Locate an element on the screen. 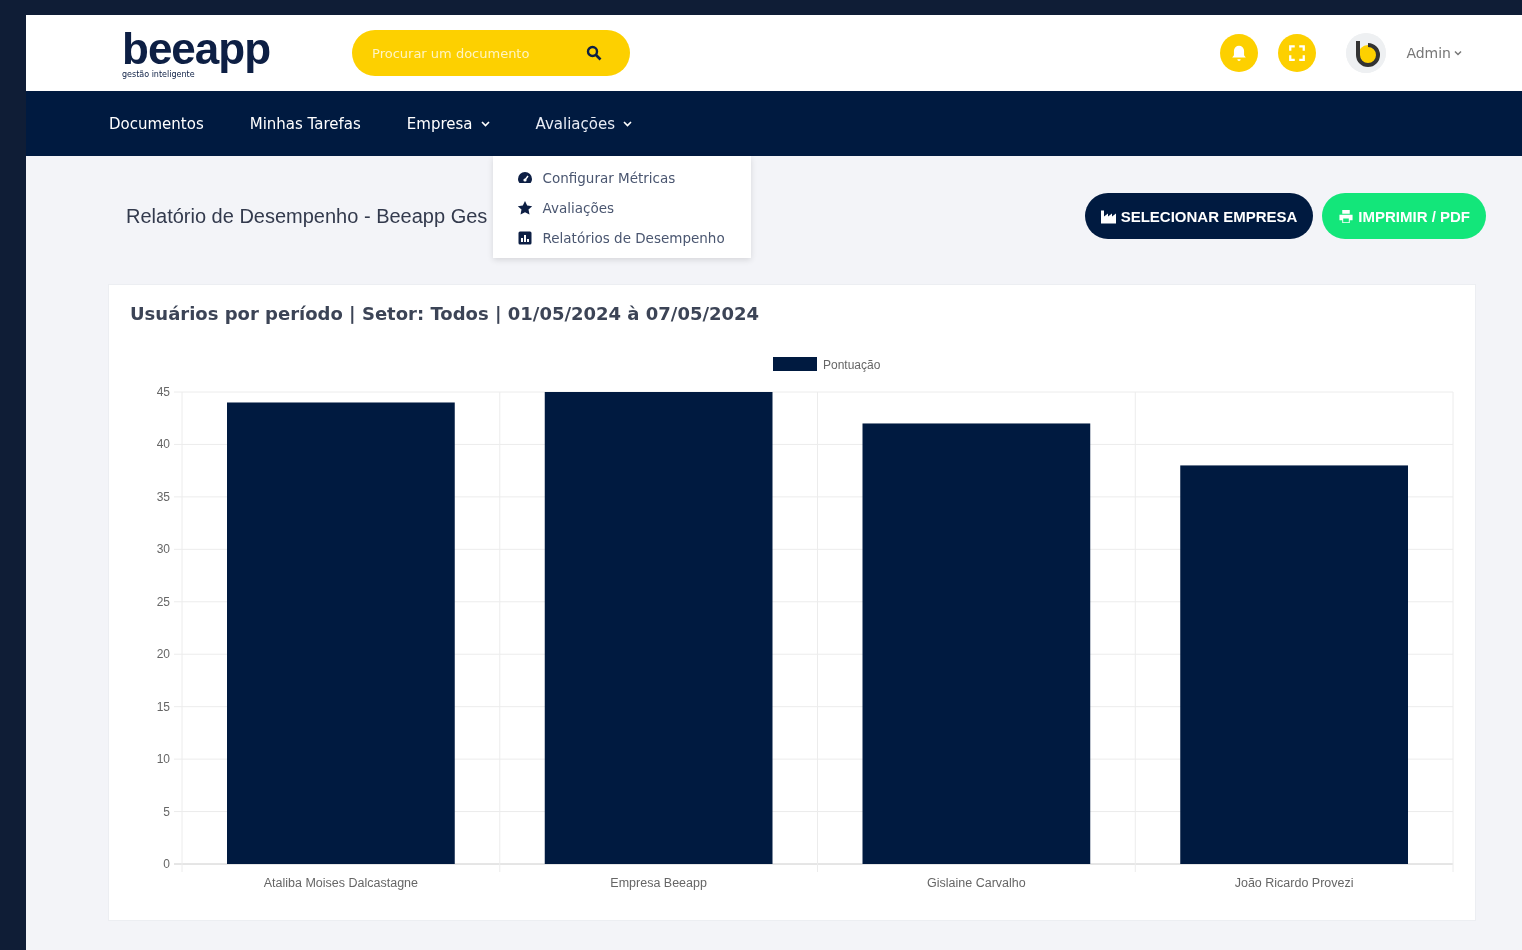 This screenshot has width=1522, height=950. gauge-icon is located at coordinates (524, 178).